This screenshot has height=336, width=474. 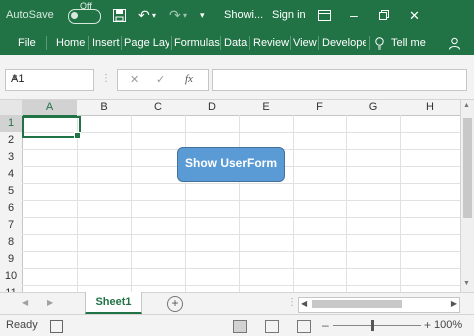 What do you see at coordinates (104, 108) in the screenshot?
I see `column-header: B` at bounding box center [104, 108].